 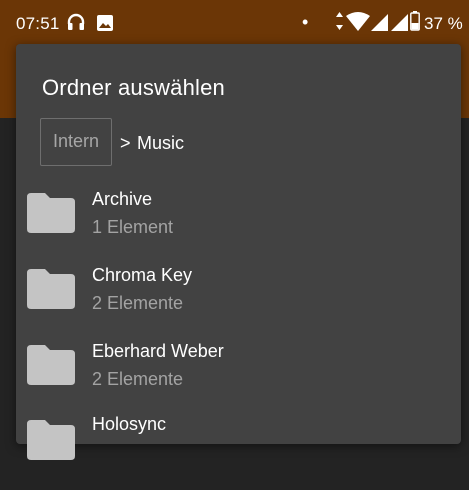 What do you see at coordinates (142, 275) in the screenshot?
I see `folder-name: Chroma Key` at bounding box center [142, 275].